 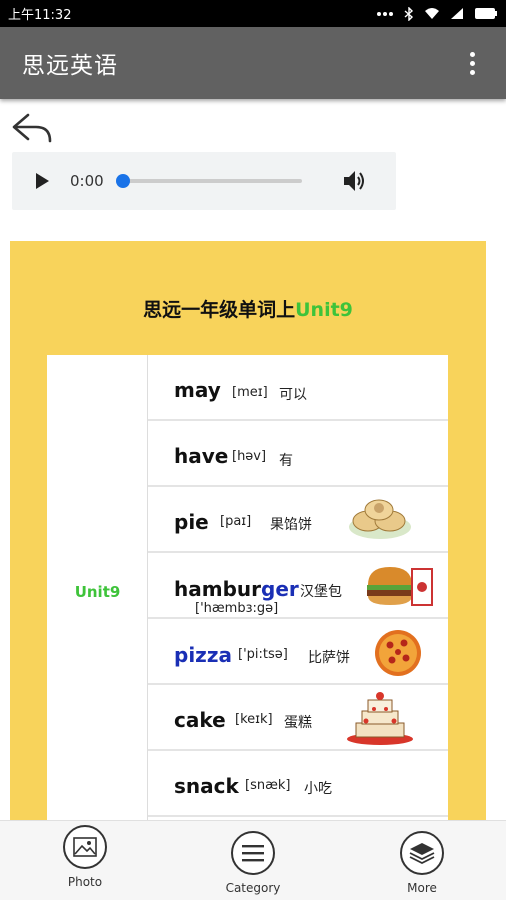 What do you see at coordinates (398, 653) in the screenshot?
I see `pizza-icon` at bounding box center [398, 653].